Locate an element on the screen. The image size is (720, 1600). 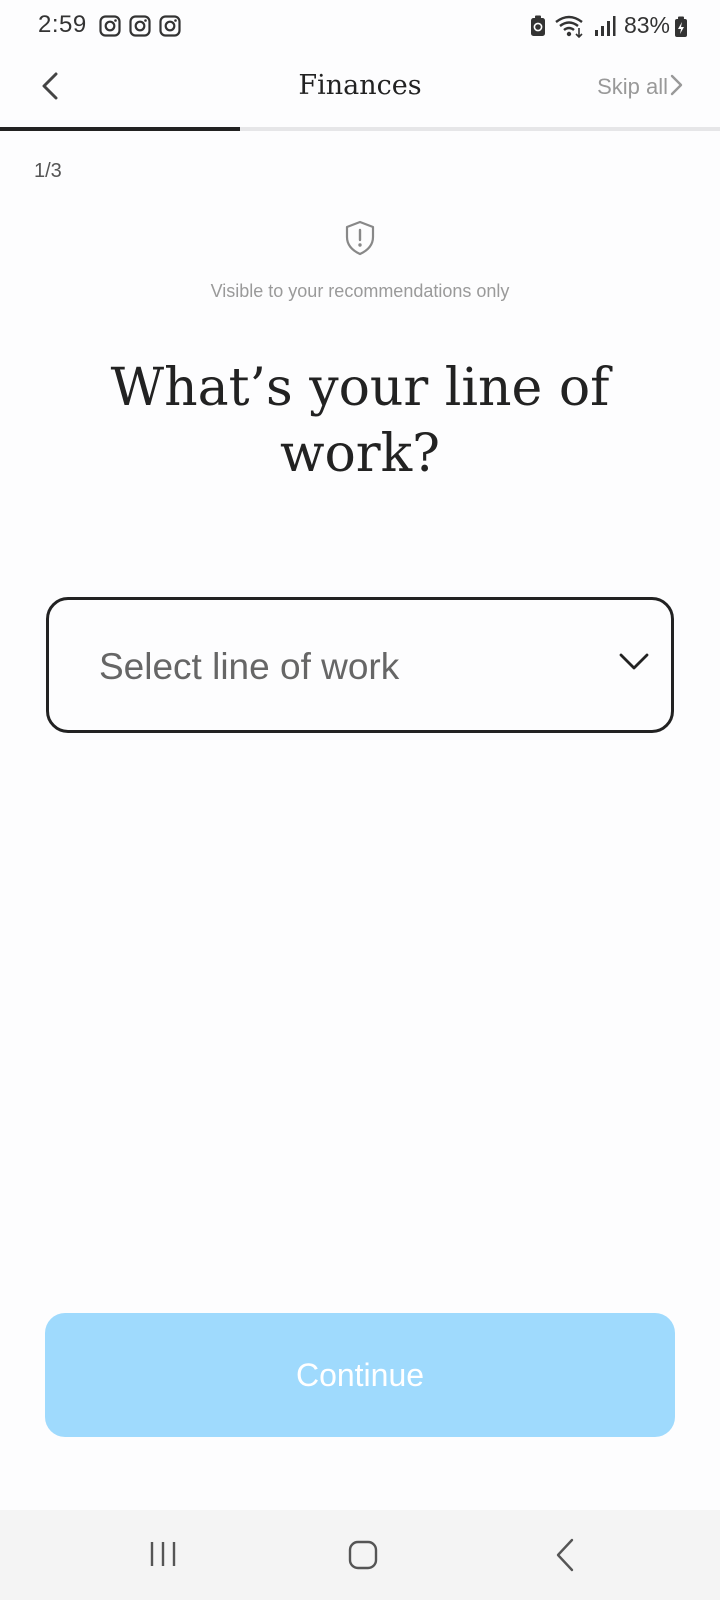
shield-alert-icon is located at coordinates (360, 238).